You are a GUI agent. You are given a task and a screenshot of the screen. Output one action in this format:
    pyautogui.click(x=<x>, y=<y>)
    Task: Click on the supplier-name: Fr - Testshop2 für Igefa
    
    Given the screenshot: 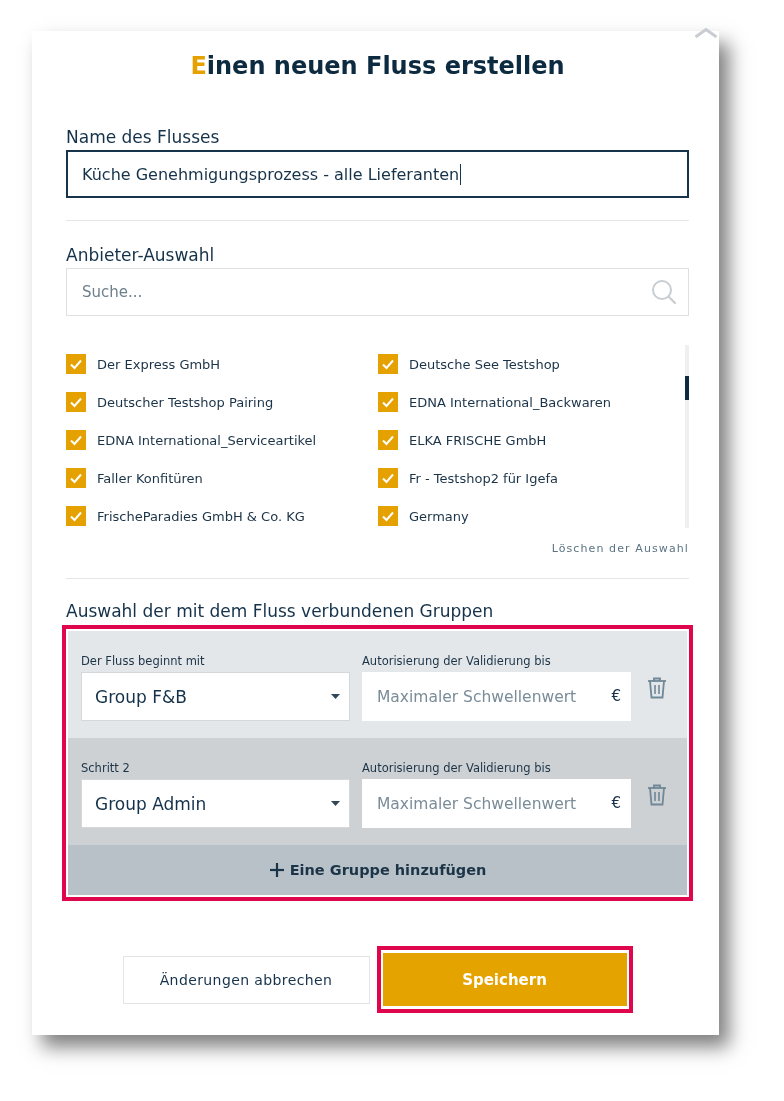 What is the action you would take?
    pyautogui.click(x=483, y=478)
    